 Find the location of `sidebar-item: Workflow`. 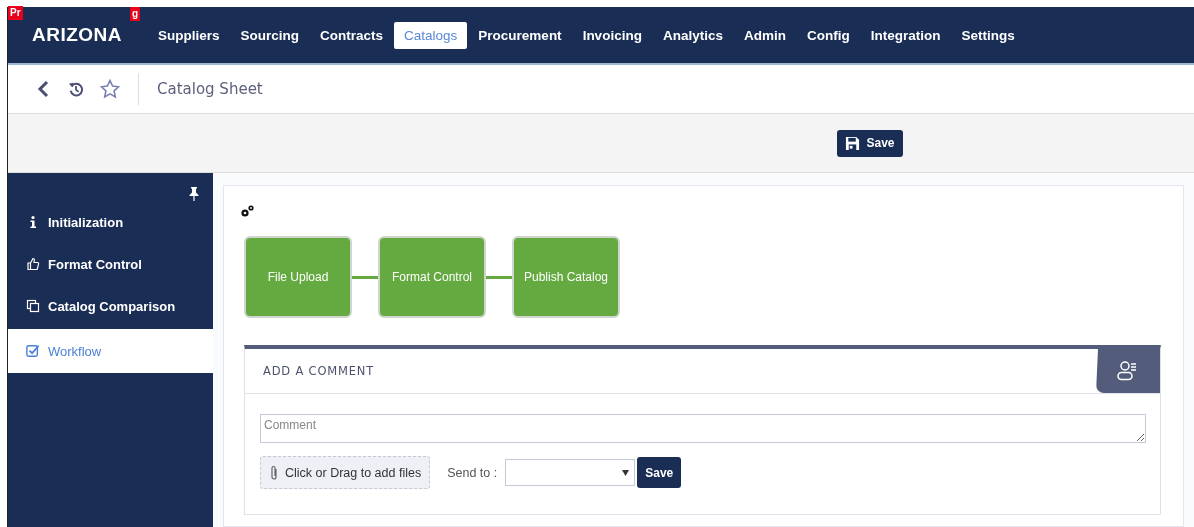

sidebar-item: Workflow is located at coordinates (110, 351).